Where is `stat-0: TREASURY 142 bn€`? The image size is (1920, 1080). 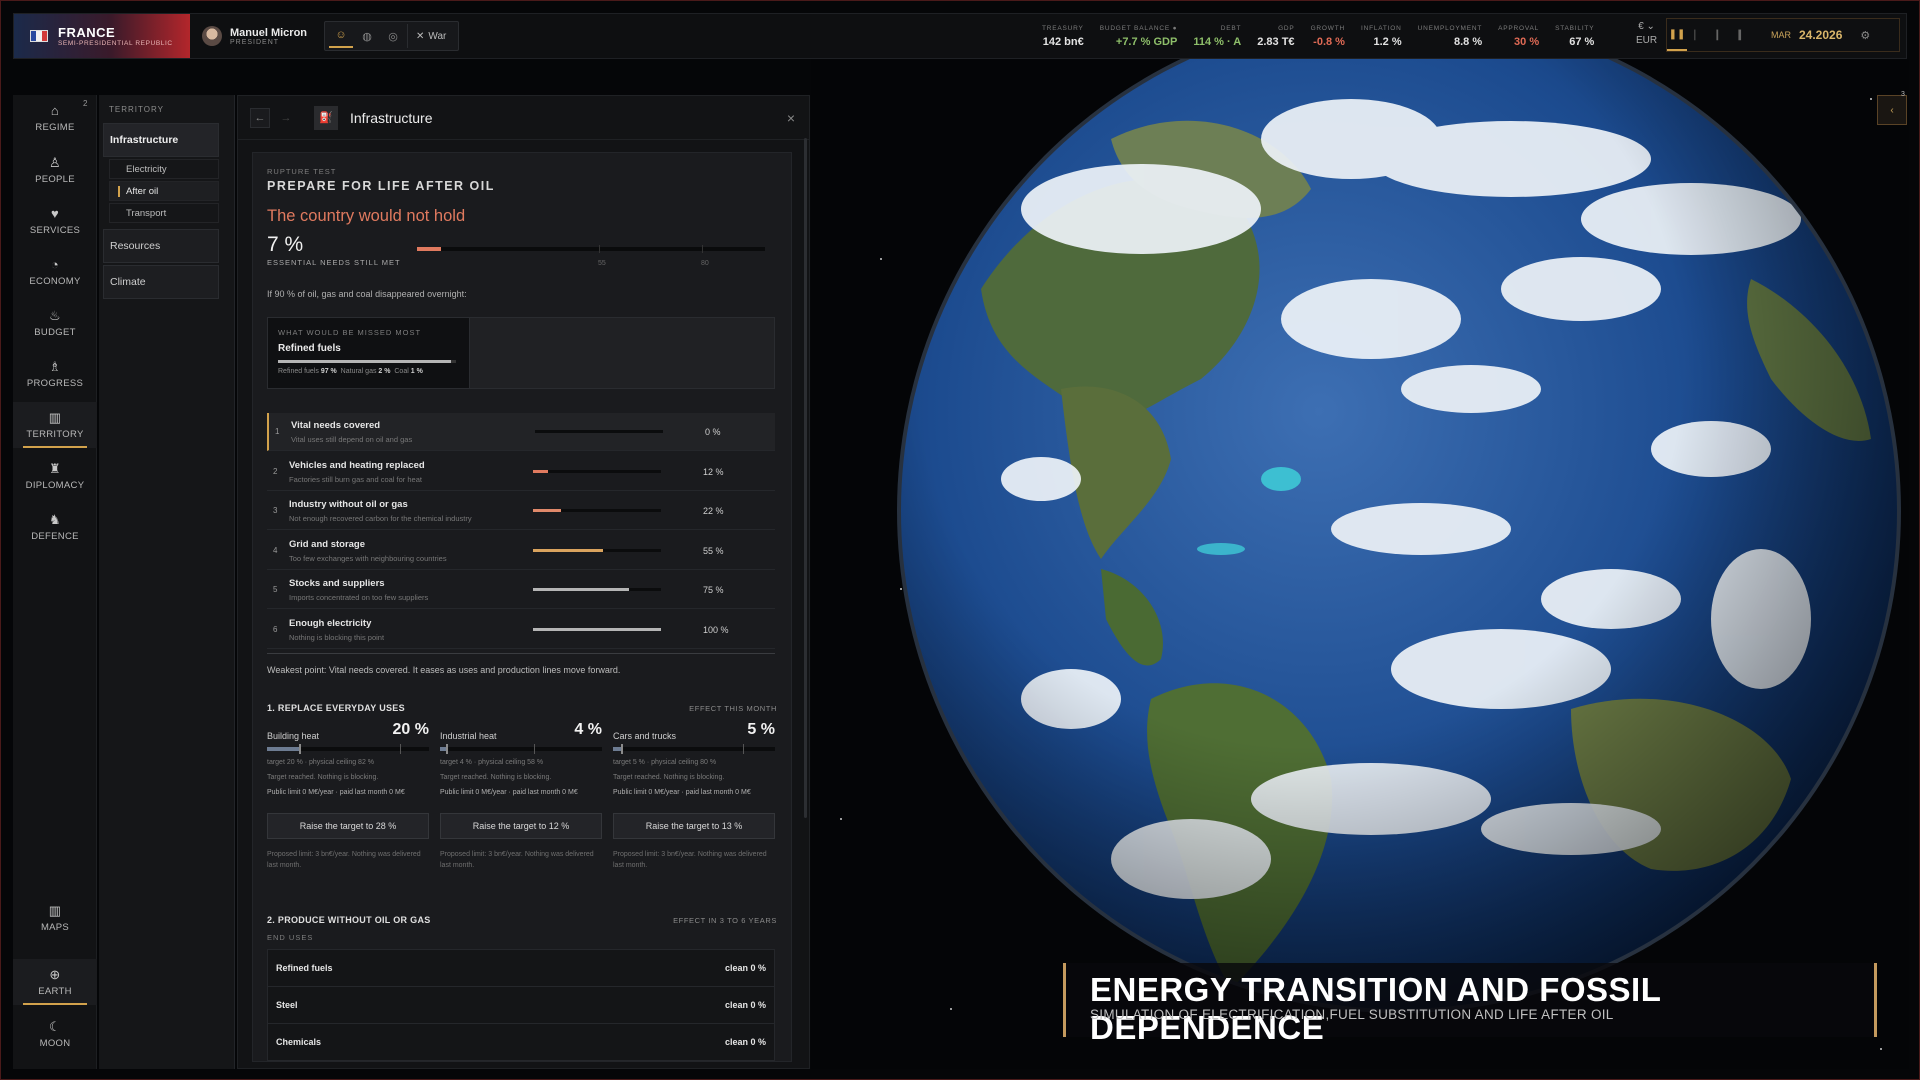
stat-0: TREASURY 142 bn€ is located at coordinates (1063, 36).